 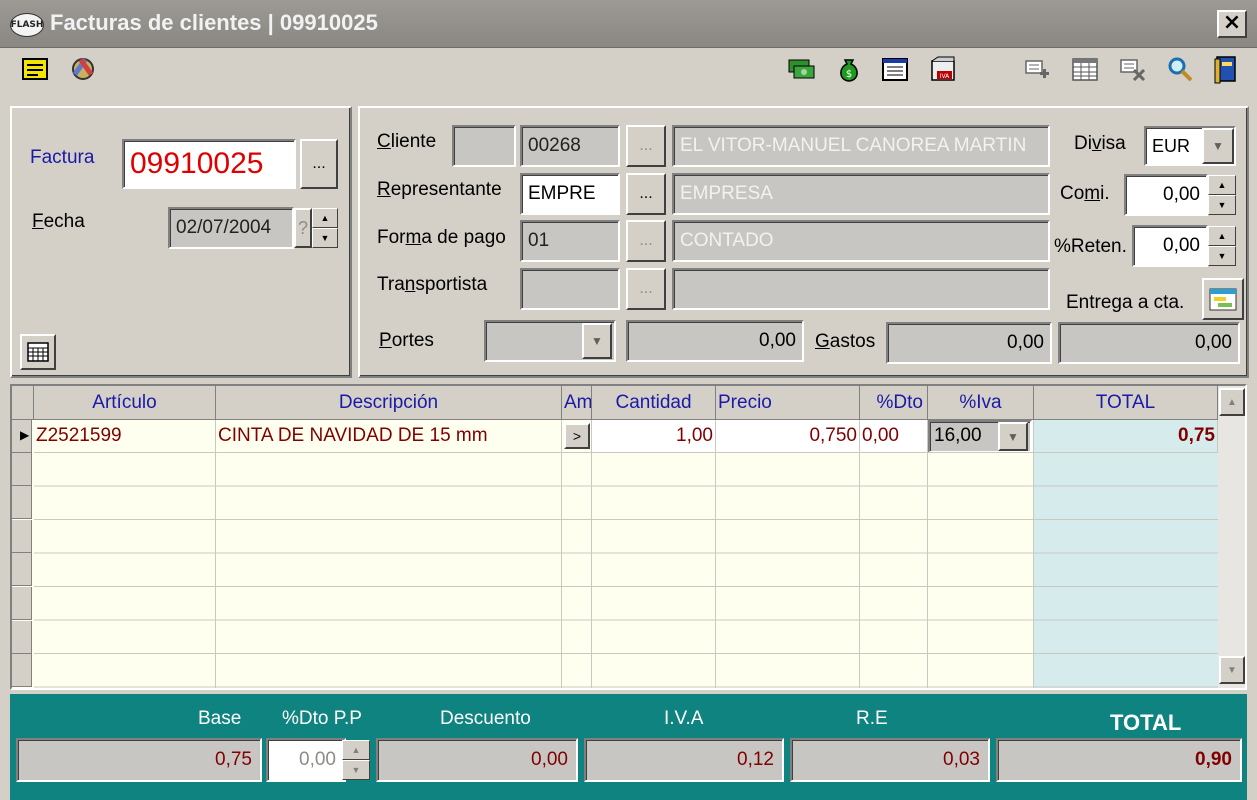 What do you see at coordinates (570, 194) in the screenshot?
I see `representante-code-input: EMPRE` at bounding box center [570, 194].